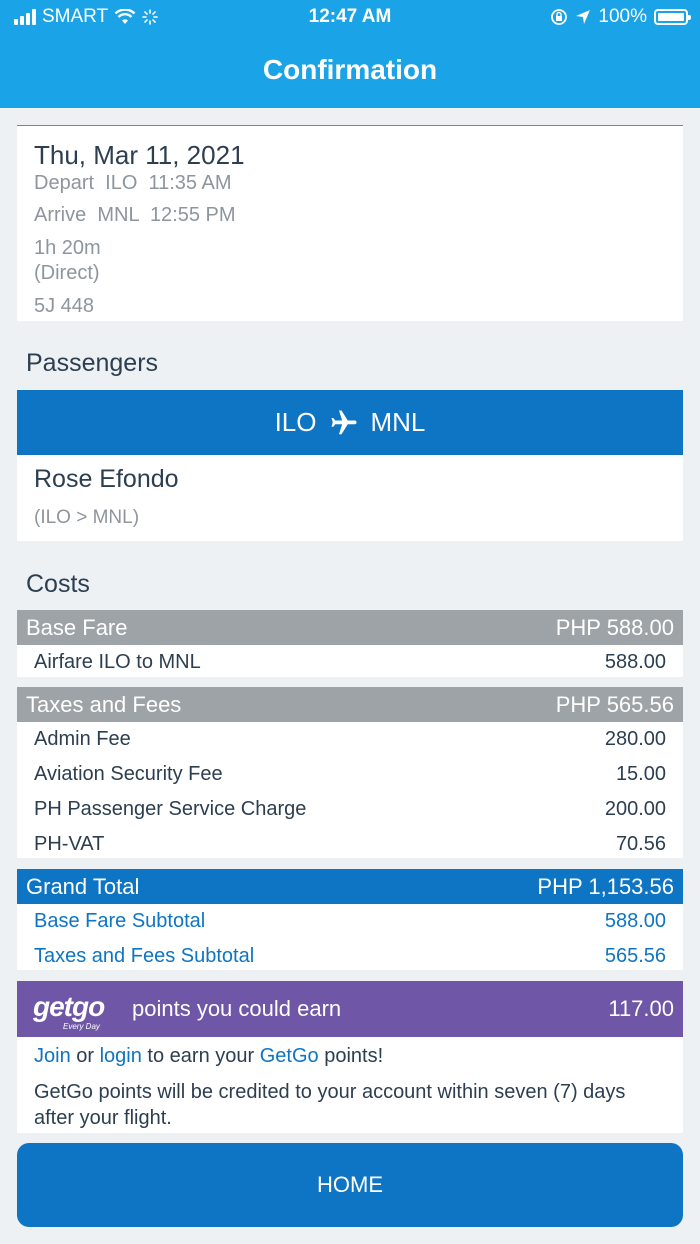  What do you see at coordinates (120, 921) in the screenshot?
I see `subtotal-label: Base Fare Subtotal` at bounding box center [120, 921].